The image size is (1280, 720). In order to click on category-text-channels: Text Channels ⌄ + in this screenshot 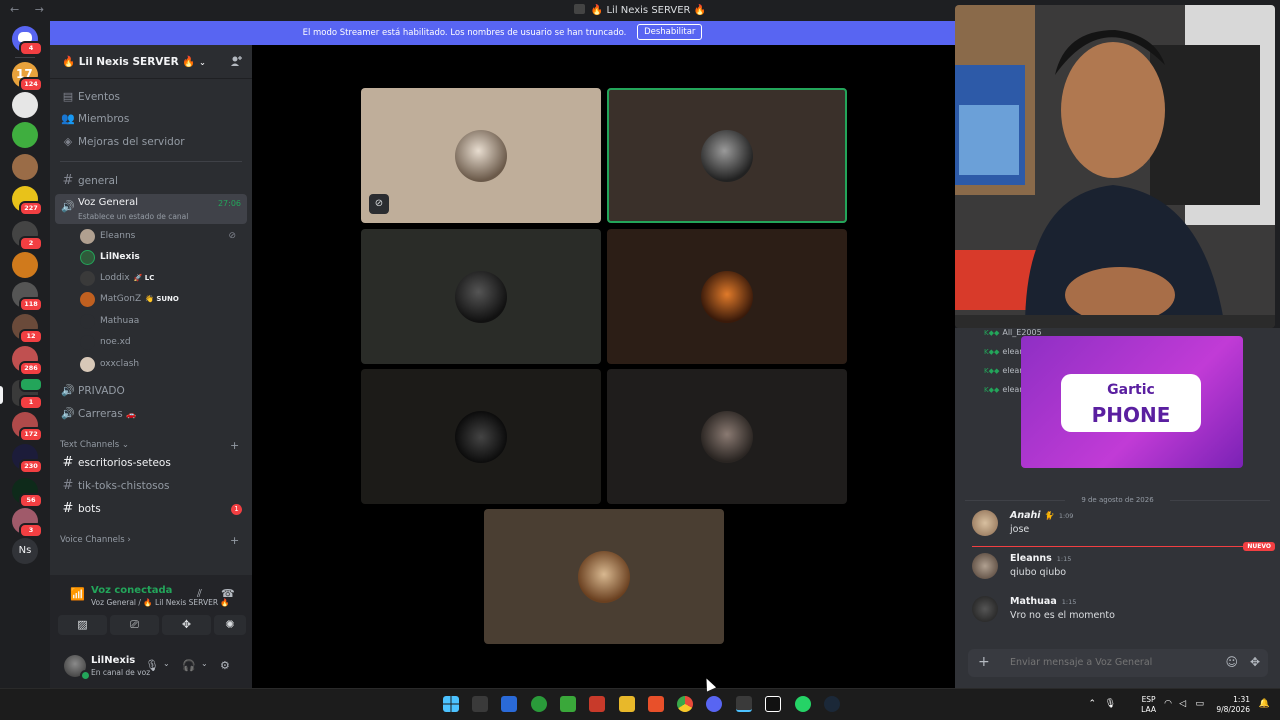, I will do `click(149, 445)`.